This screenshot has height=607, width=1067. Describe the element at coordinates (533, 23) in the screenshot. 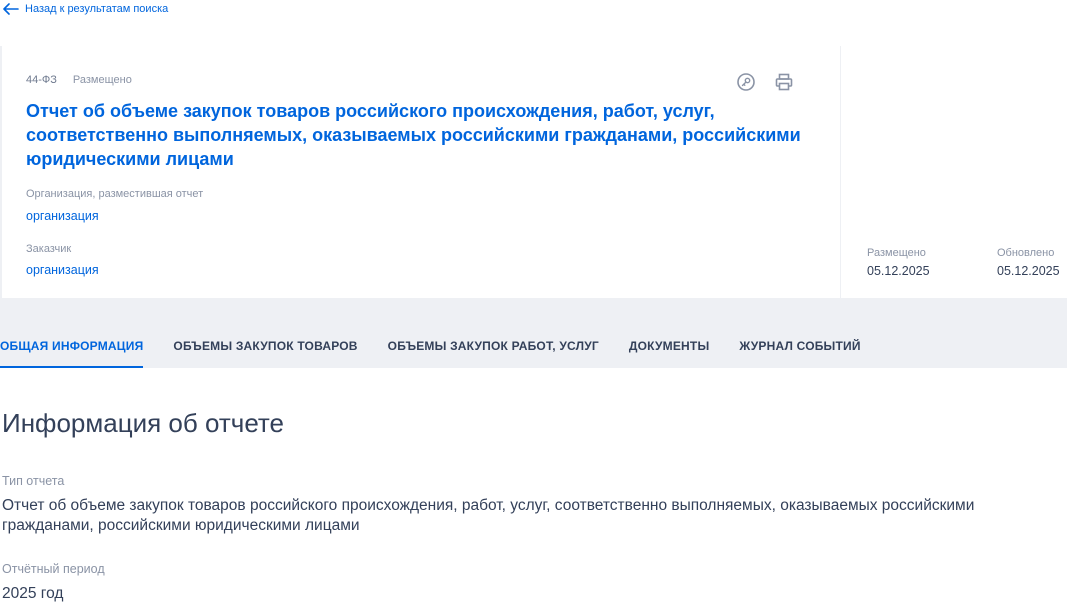

I see `top-bar: Назад к результатам поиска` at that location.